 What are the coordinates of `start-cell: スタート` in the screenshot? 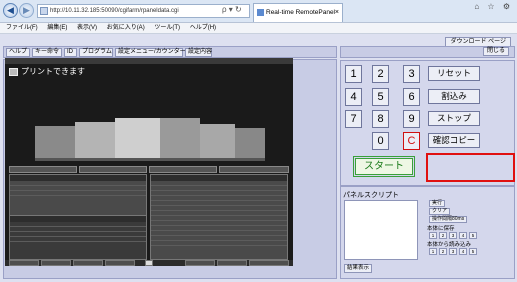 It's located at (383, 168).